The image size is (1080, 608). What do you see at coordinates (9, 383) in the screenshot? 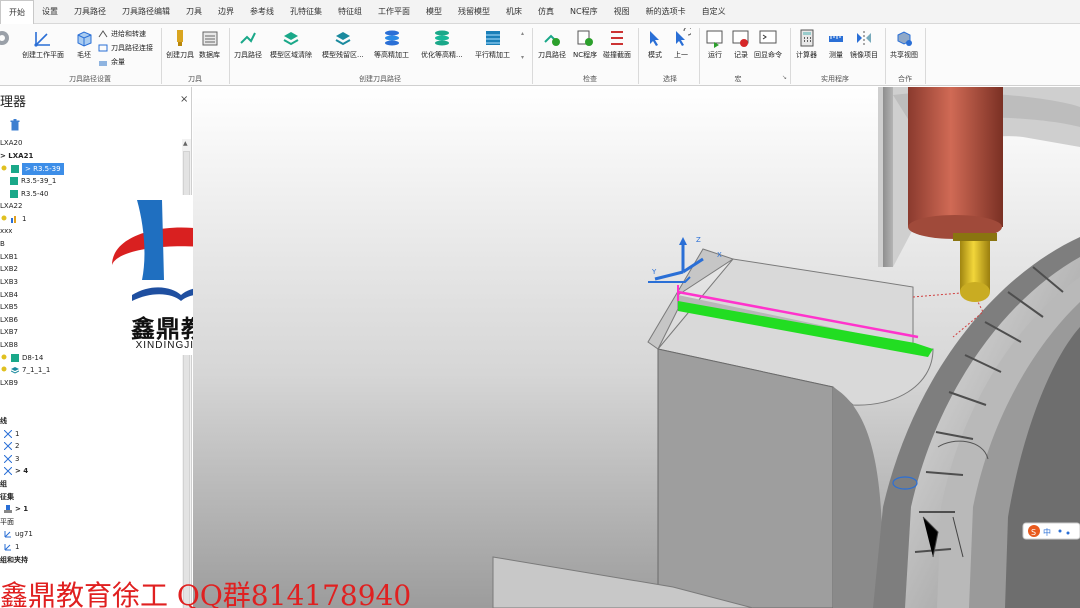
I see `tree-node: LXB9` at bounding box center [9, 383].